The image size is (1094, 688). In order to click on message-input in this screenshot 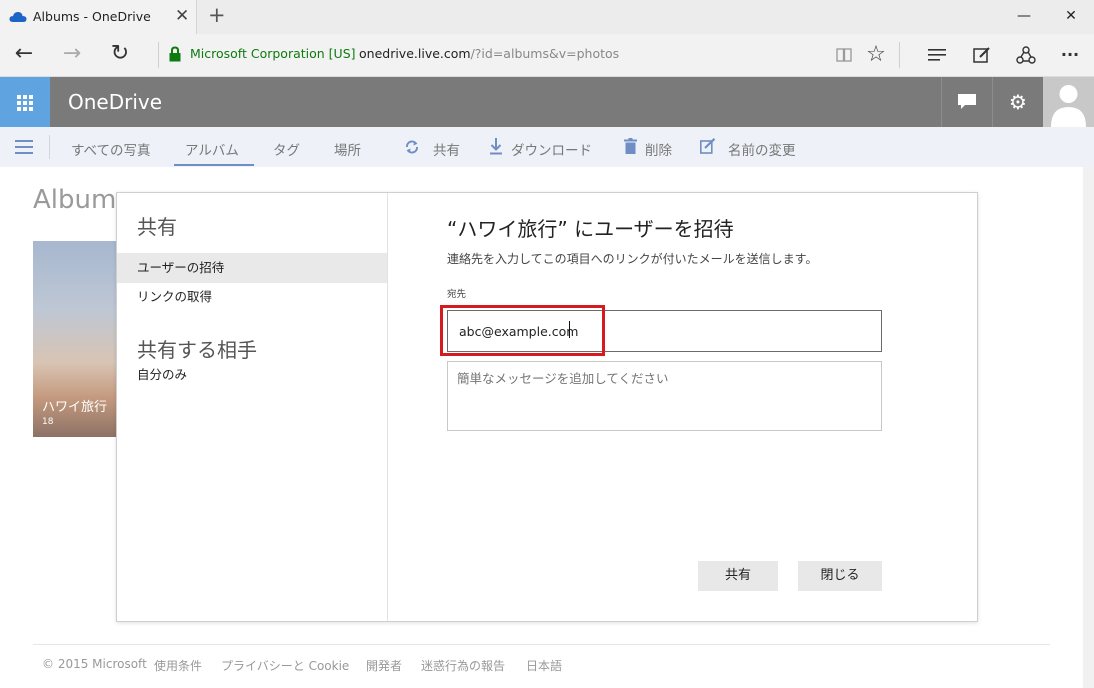, I will do `click(664, 396)`.